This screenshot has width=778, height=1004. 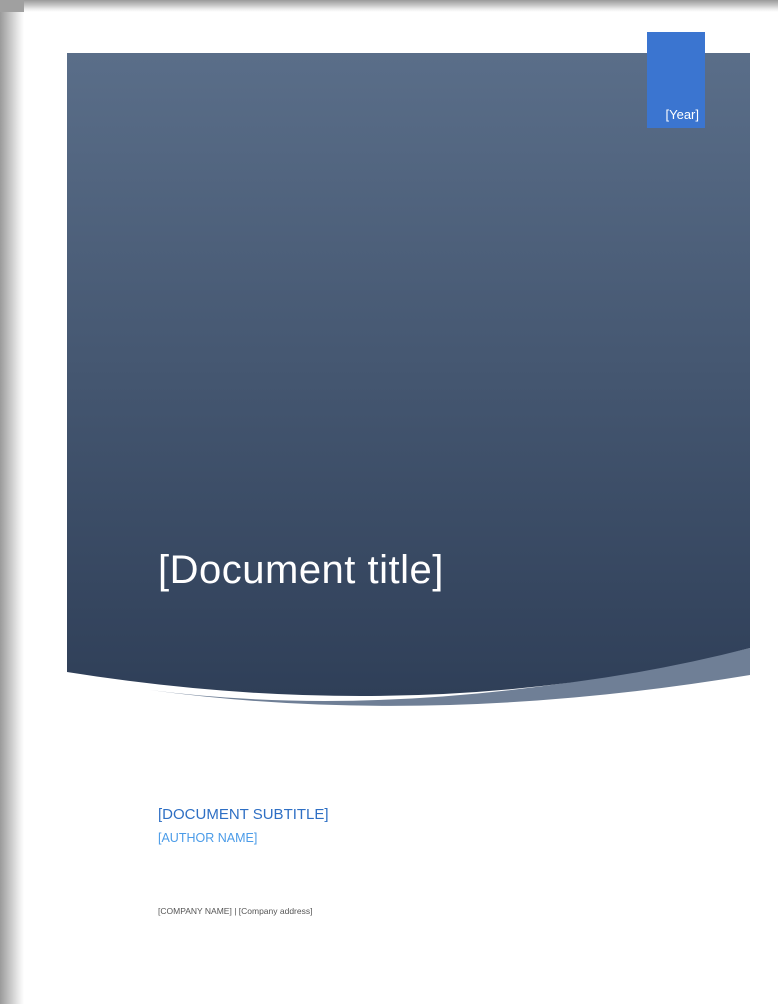 I want to click on year-tab: [Year], so click(x=676, y=80).